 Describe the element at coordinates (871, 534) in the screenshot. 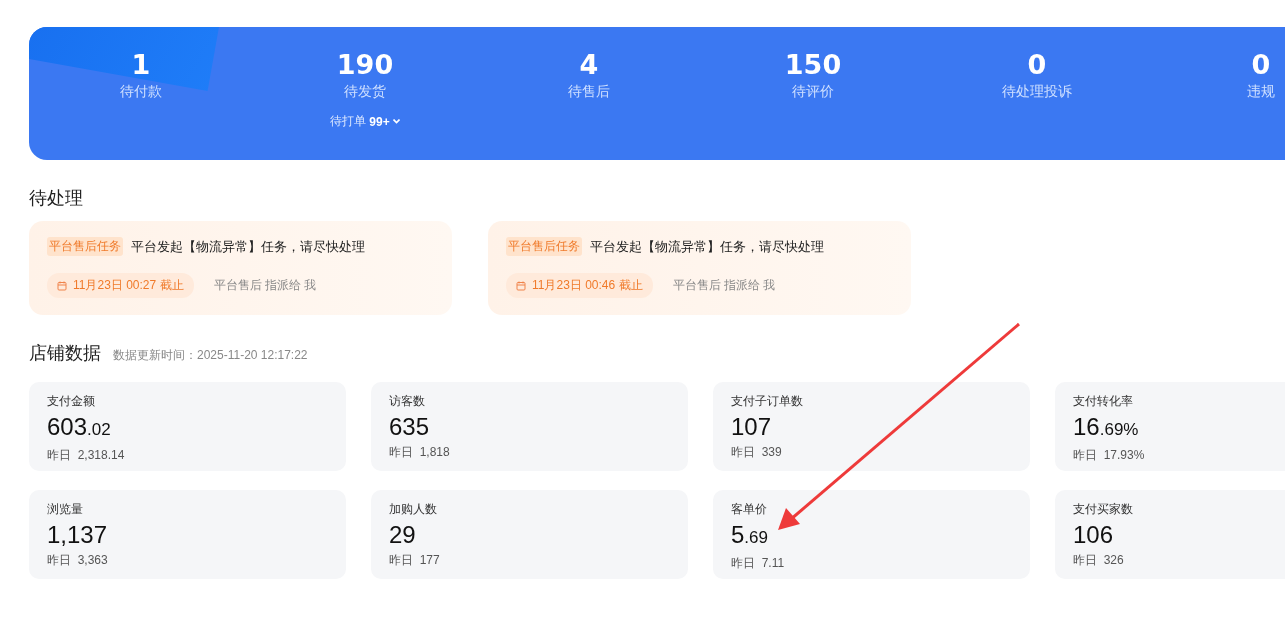

I see `metric-card: 客单价 5.69 昨日 7.11` at that location.